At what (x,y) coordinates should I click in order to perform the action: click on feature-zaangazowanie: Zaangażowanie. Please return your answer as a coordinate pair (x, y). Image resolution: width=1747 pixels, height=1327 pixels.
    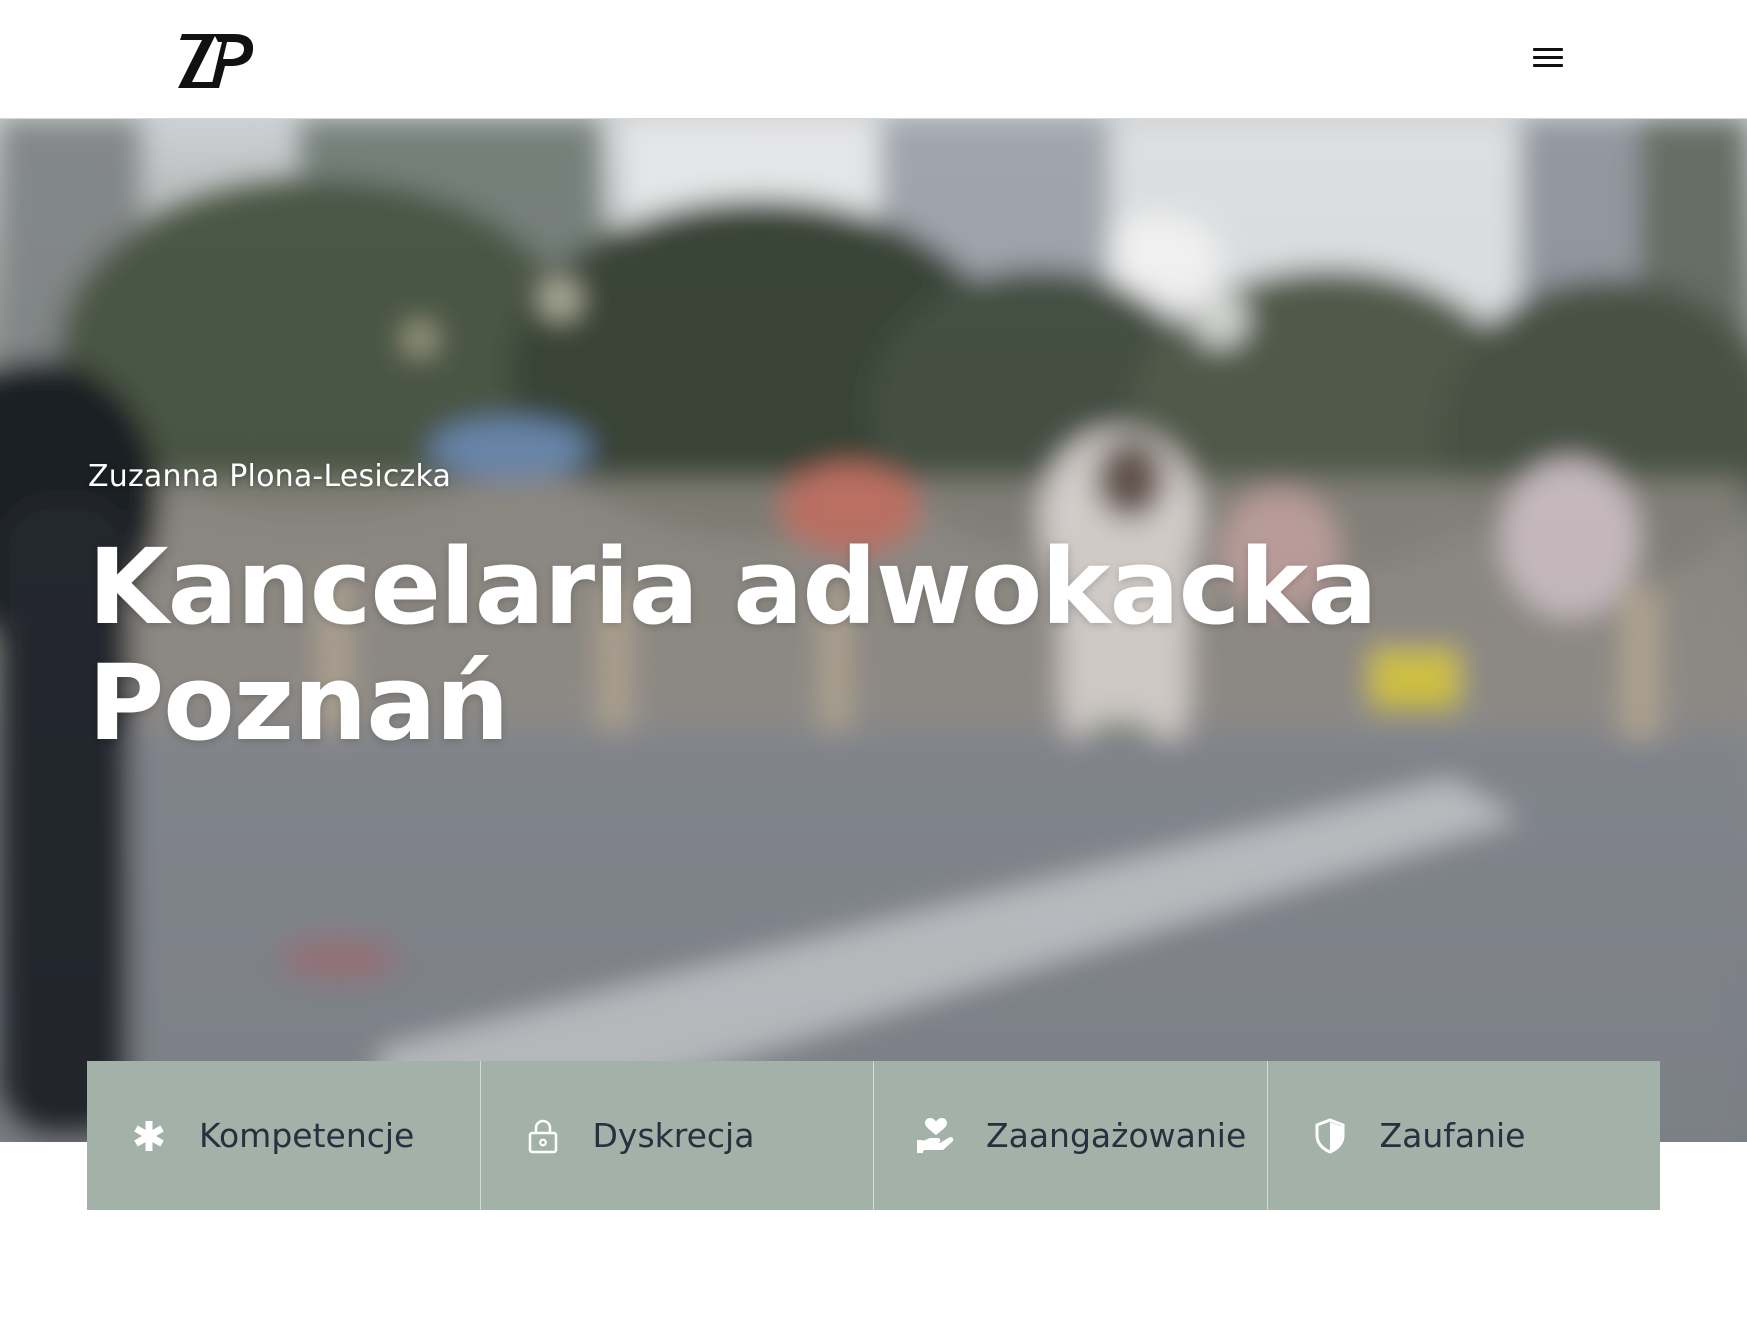
    Looking at the image, I should click on (1071, 1135).